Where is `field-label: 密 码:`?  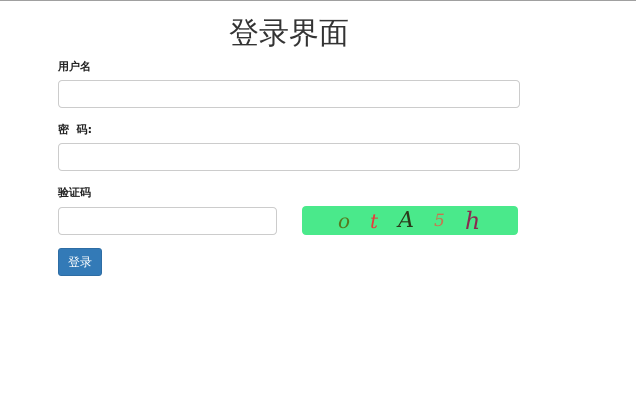 field-label: 密 码: is located at coordinates (75, 129).